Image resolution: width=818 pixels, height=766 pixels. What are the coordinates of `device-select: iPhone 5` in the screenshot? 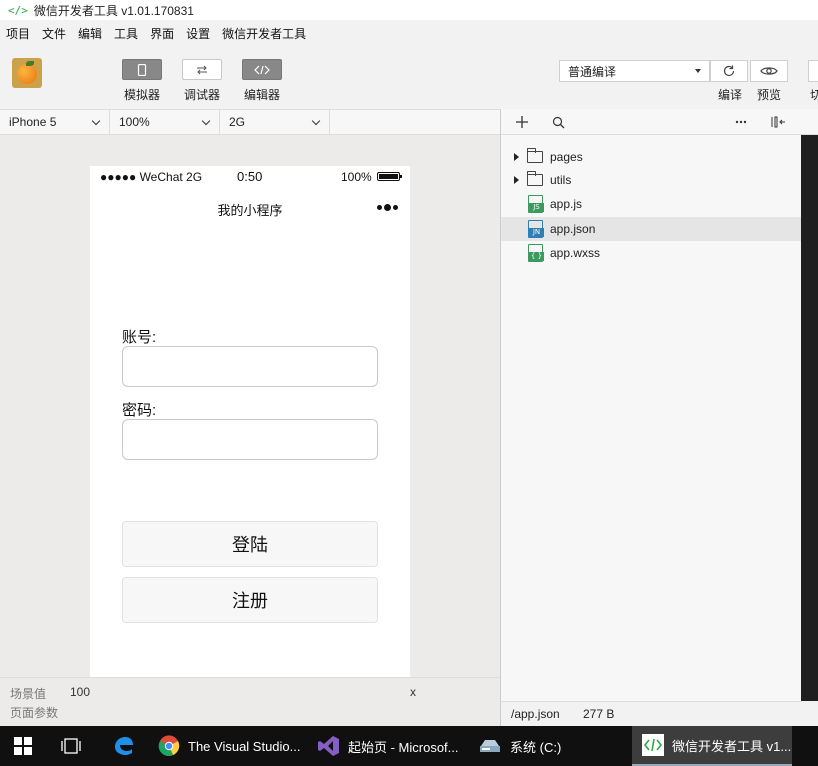 It's located at (55, 122).